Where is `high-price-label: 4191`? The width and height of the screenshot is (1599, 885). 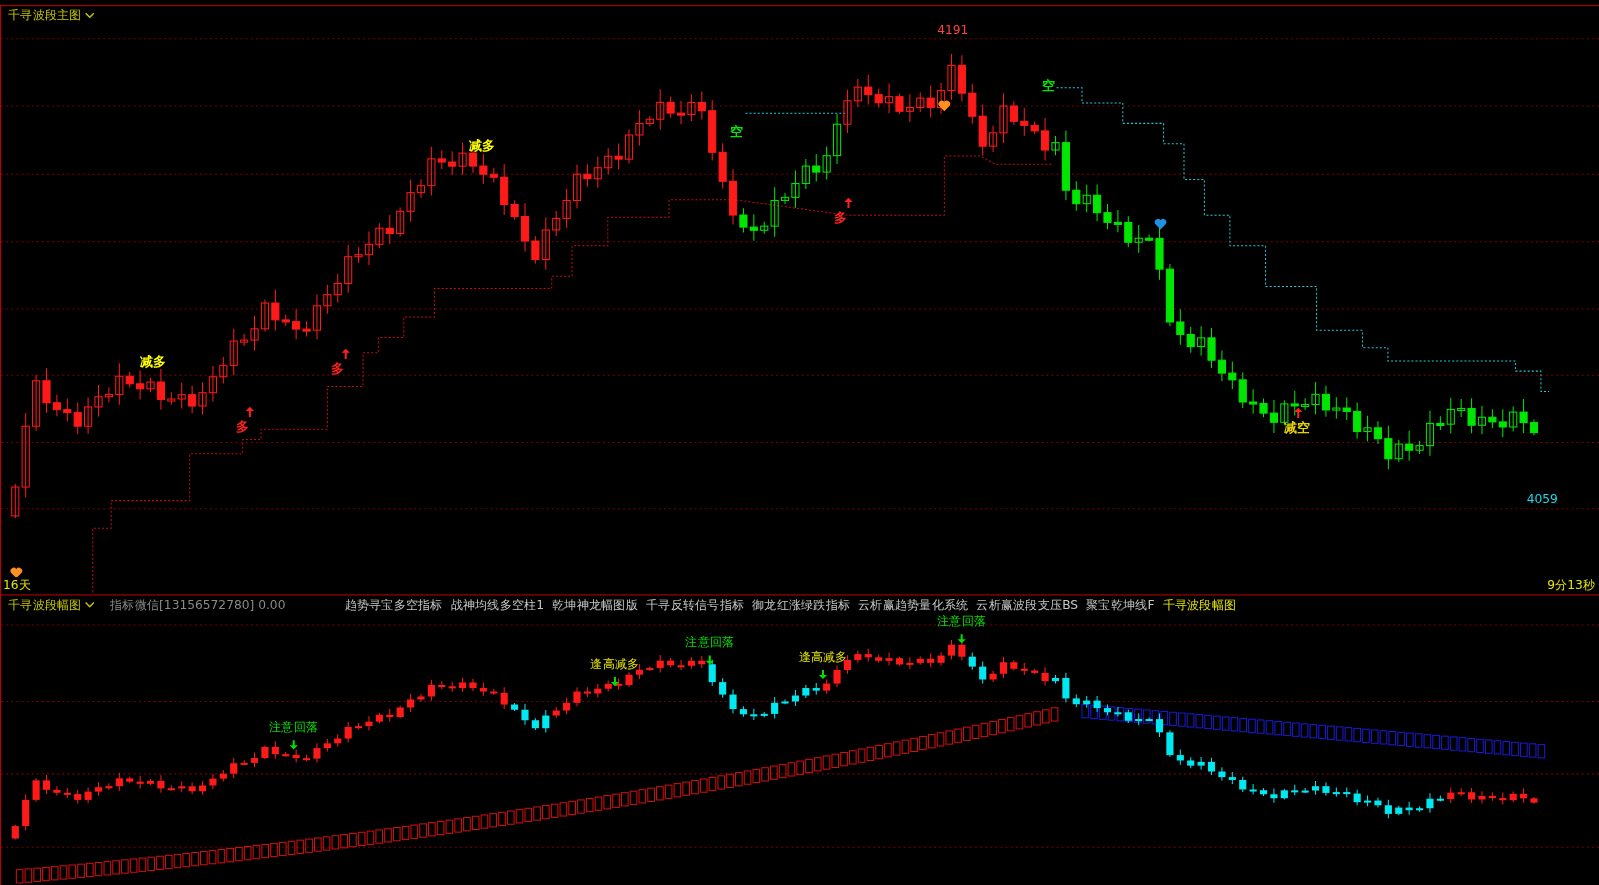
high-price-label: 4191 is located at coordinates (953, 29).